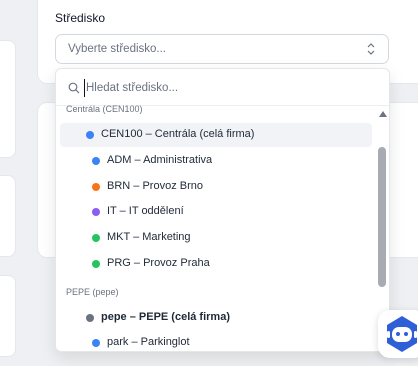 This screenshot has width=418, height=366. Describe the element at coordinates (216, 341) in the screenshot. I see `option-park: park – Parkinglot` at that location.